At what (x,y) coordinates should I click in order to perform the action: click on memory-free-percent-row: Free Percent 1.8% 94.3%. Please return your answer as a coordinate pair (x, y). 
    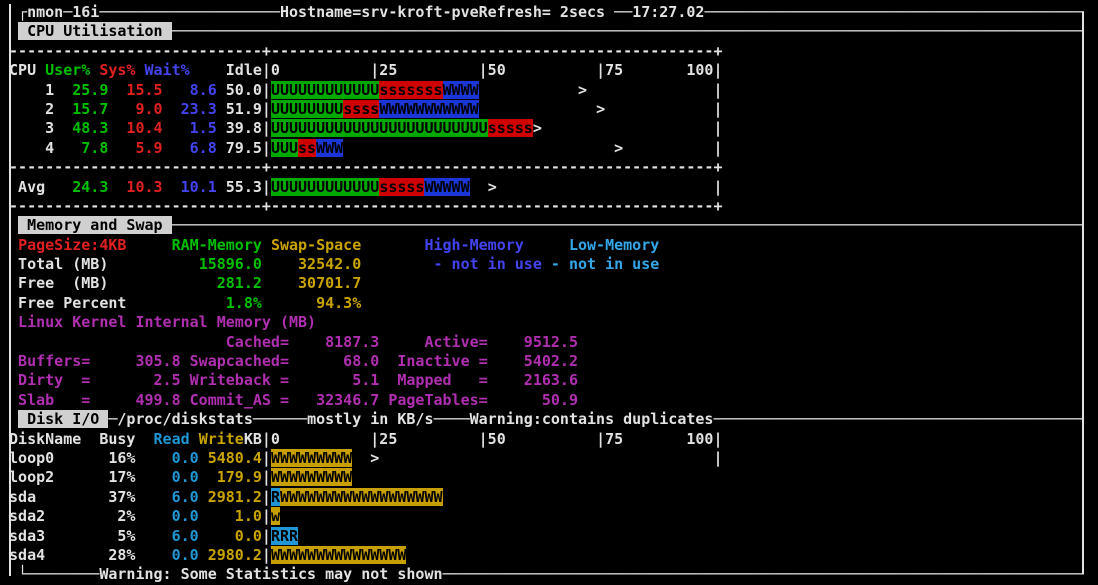
    Looking at the image, I should click on (181, 302).